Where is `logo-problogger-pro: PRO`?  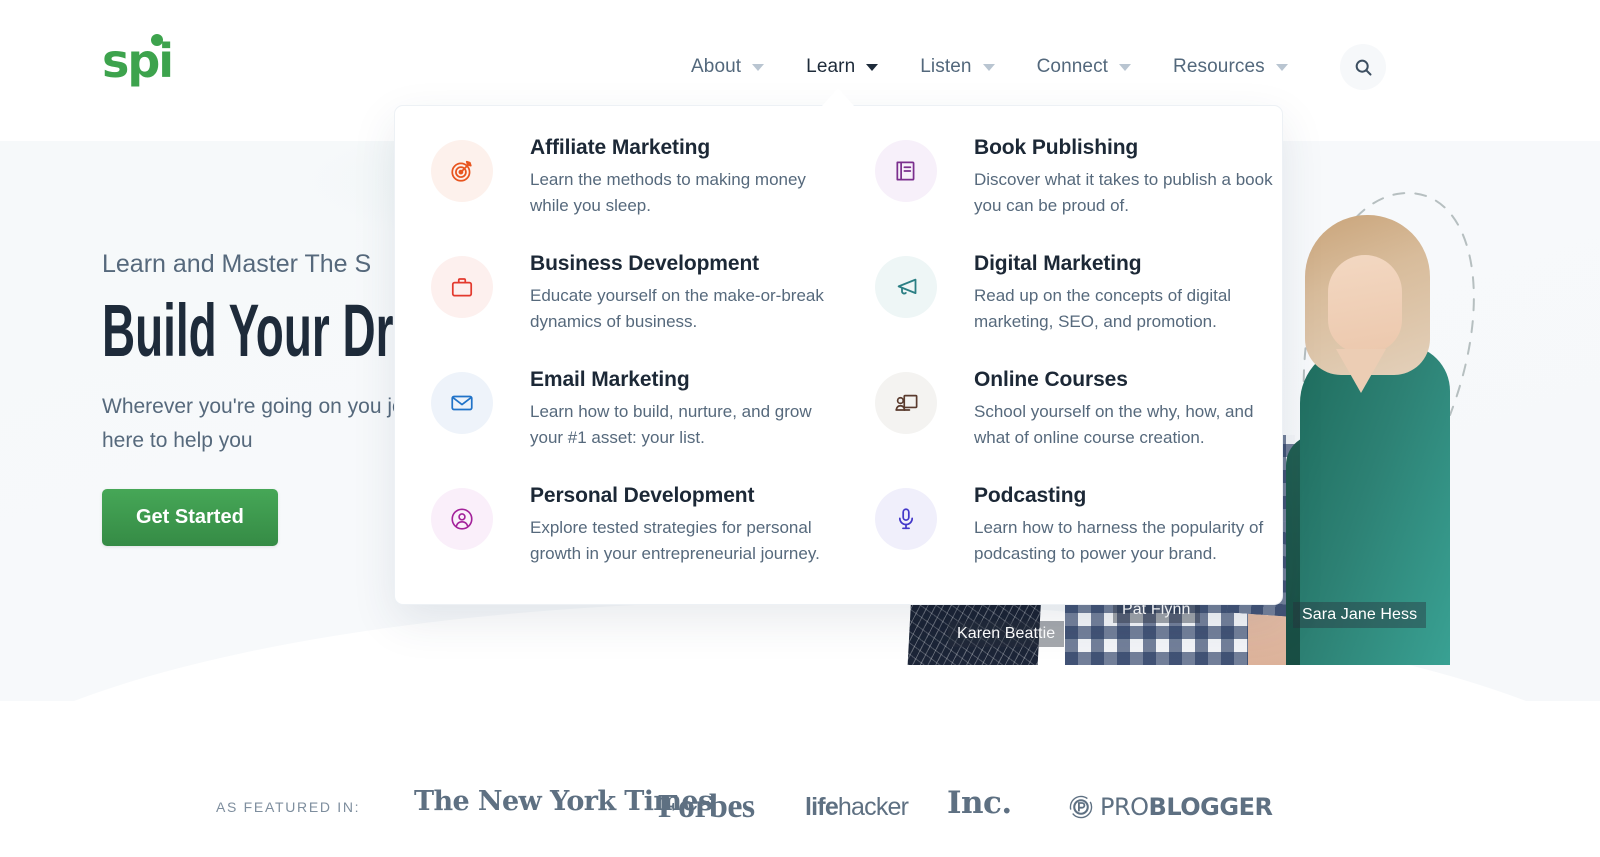
logo-problogger-pro: PRO is located at coordinates (1124, 807).